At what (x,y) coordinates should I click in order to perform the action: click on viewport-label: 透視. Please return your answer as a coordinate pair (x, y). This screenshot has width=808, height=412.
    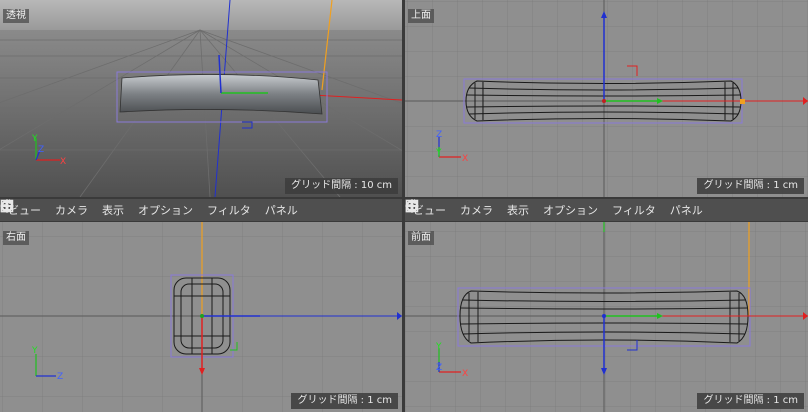
    Looking at the image, I should click on (16, 16).